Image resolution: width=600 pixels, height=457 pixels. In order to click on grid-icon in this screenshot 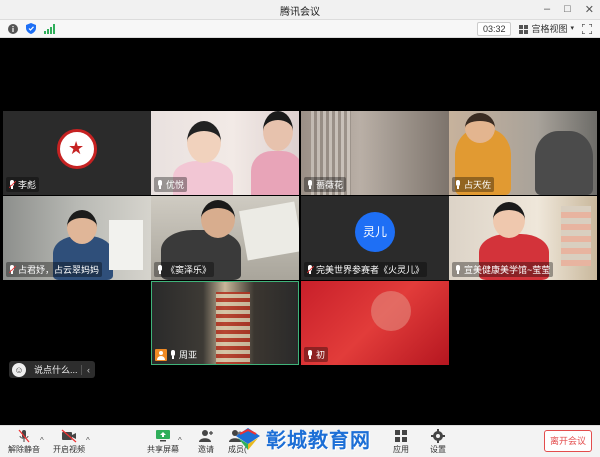, I will do `click(524, 29)`.